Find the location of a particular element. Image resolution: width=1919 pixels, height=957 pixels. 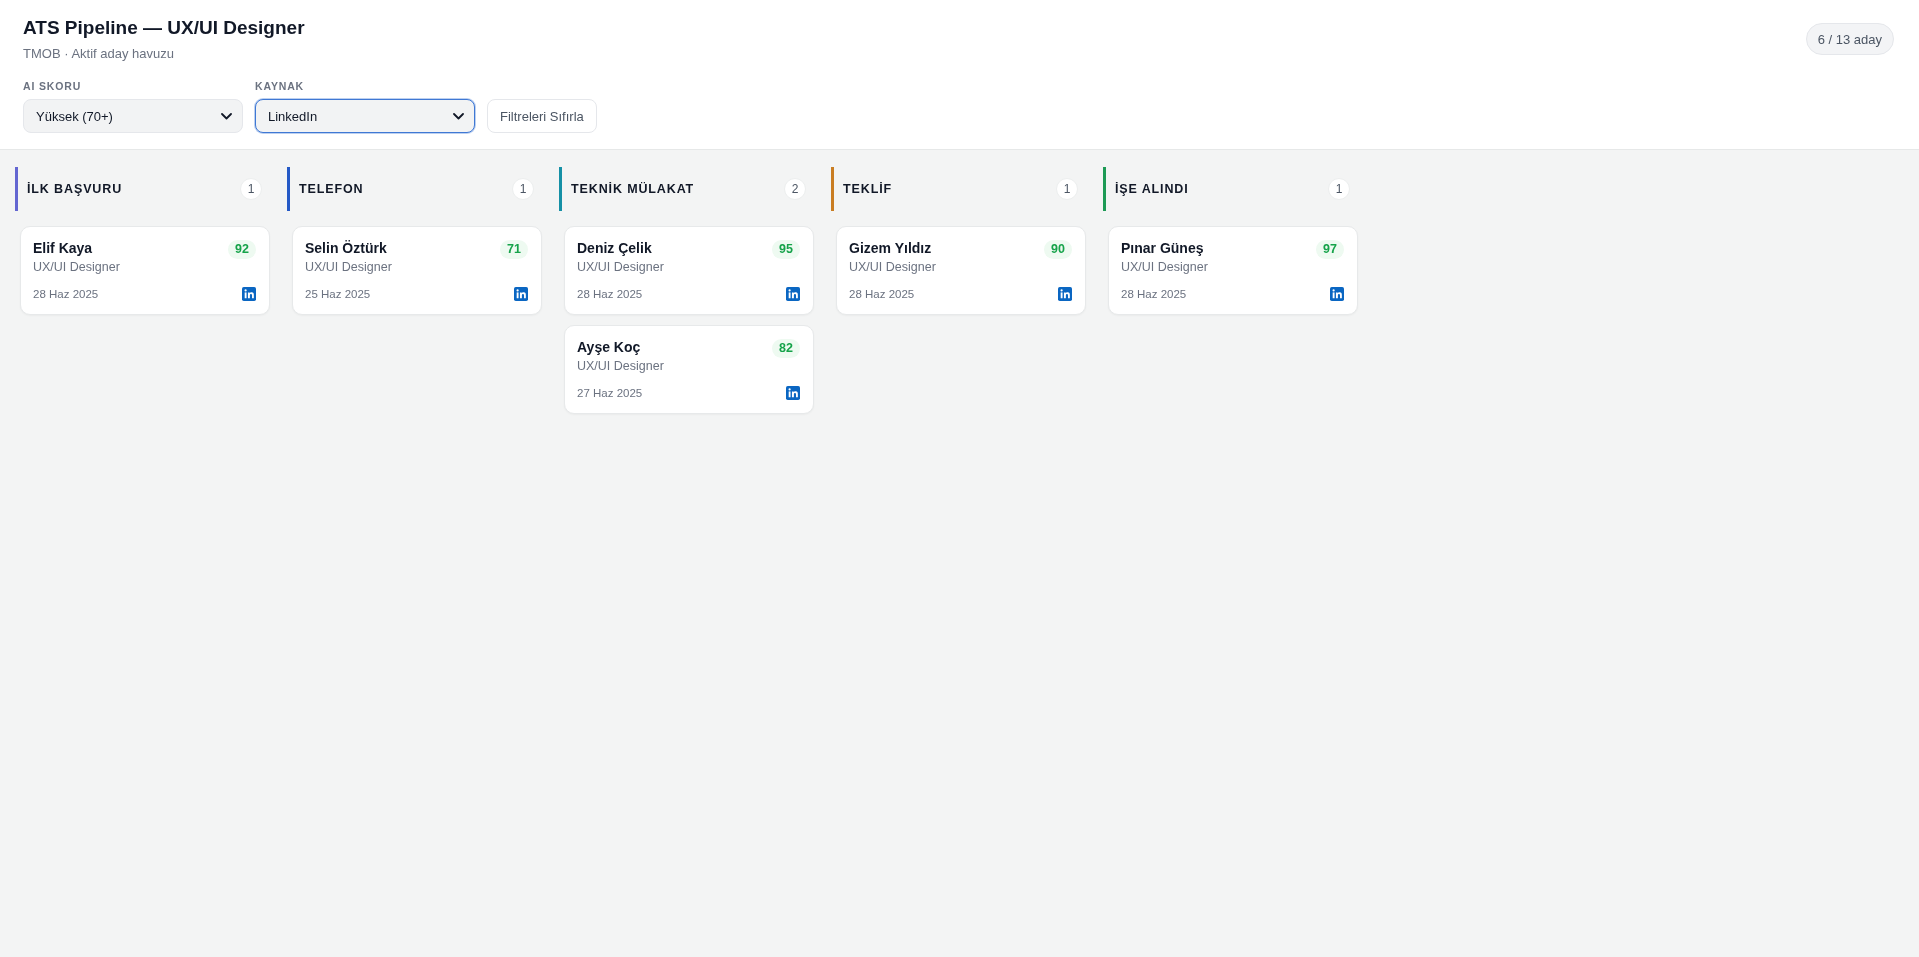

column-count: 2 is located at coordinates (795, 189).